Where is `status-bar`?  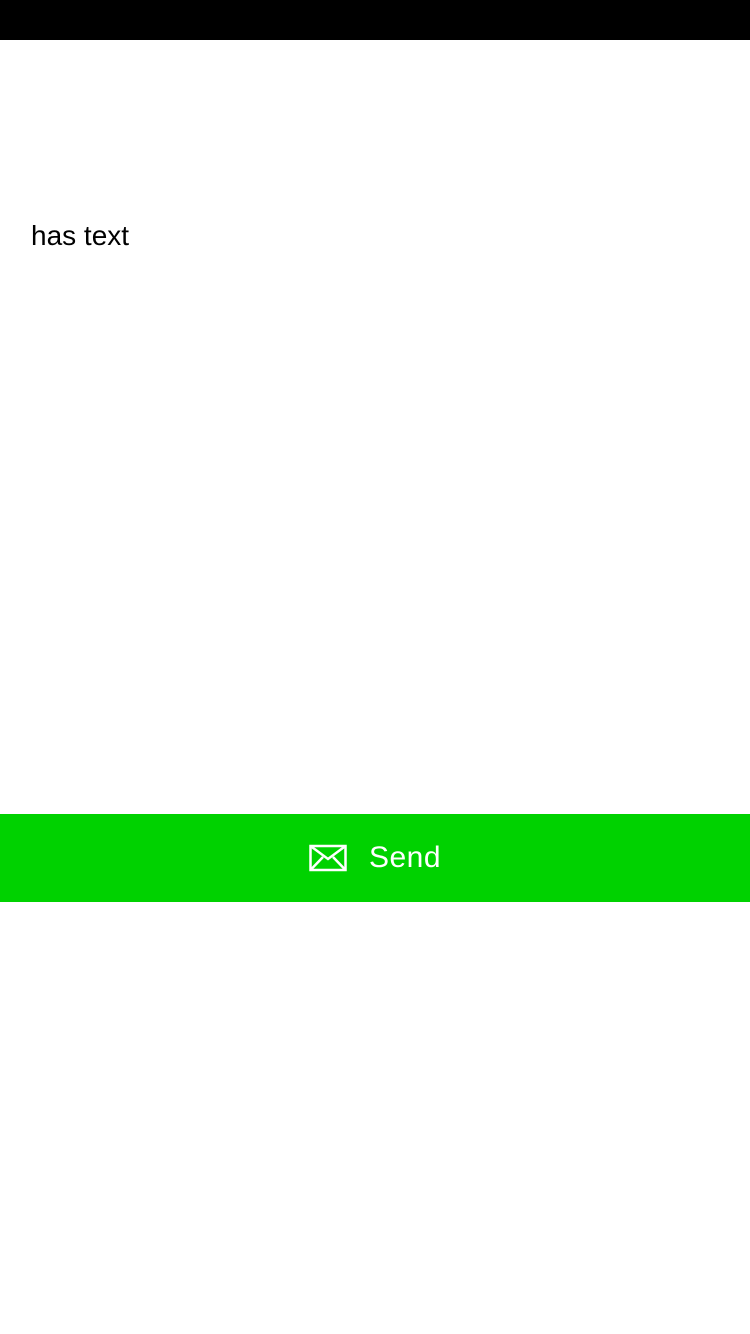
status-bar is located at coordinates (375, 20).